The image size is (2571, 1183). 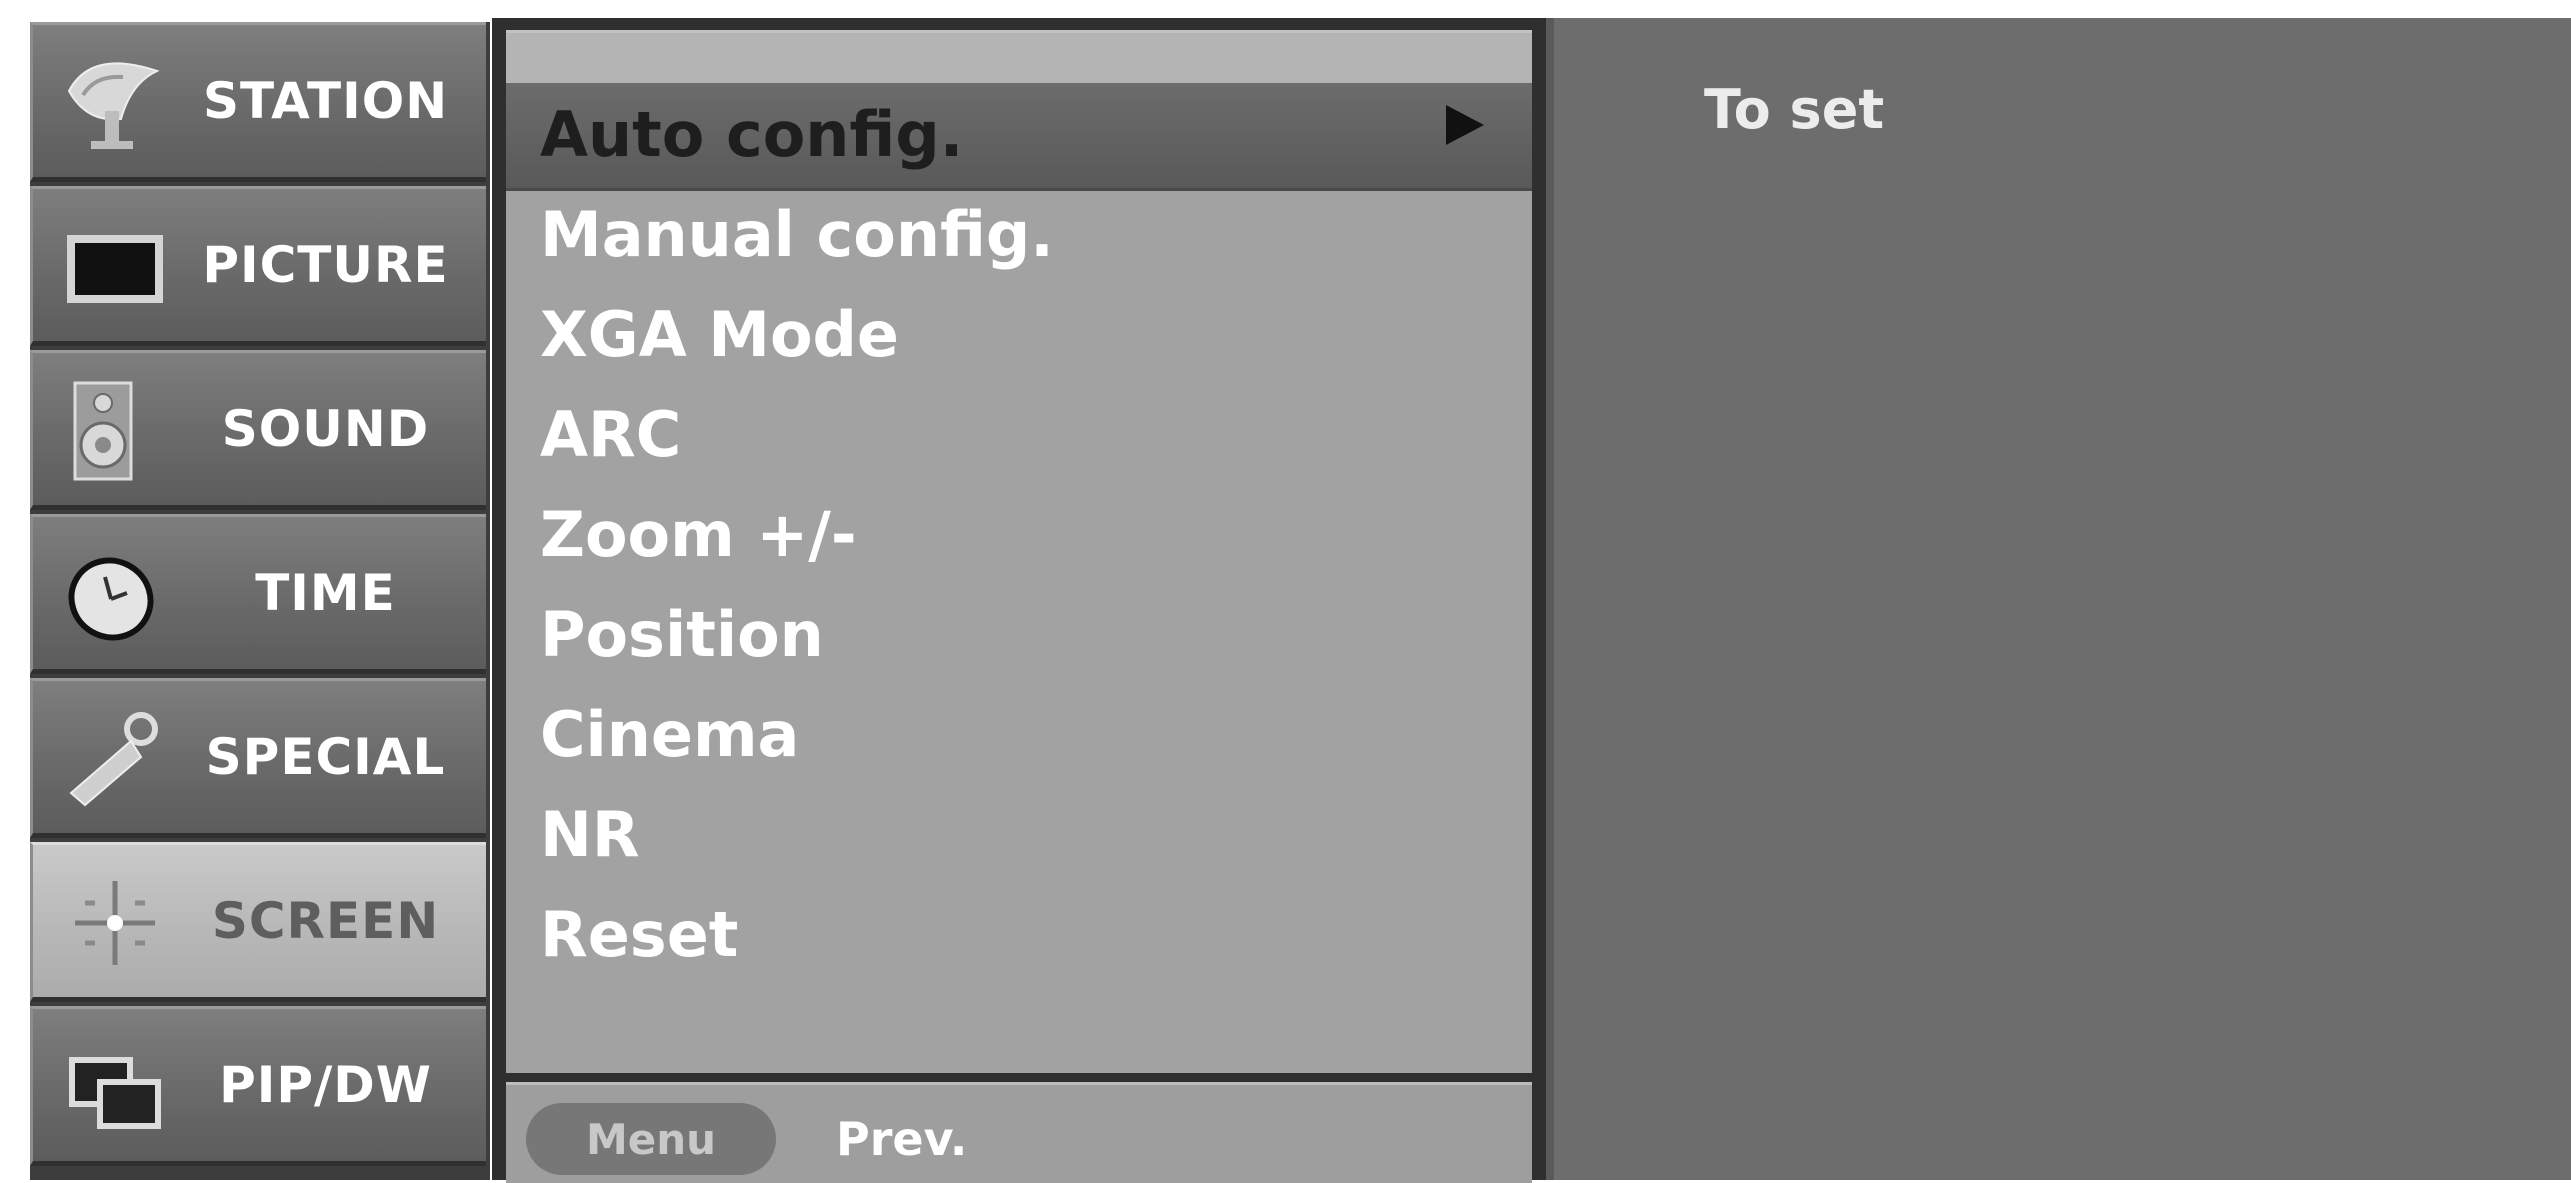 I want to click on sidebar-item-label: SPECIAL, so click(x=325, y=757).